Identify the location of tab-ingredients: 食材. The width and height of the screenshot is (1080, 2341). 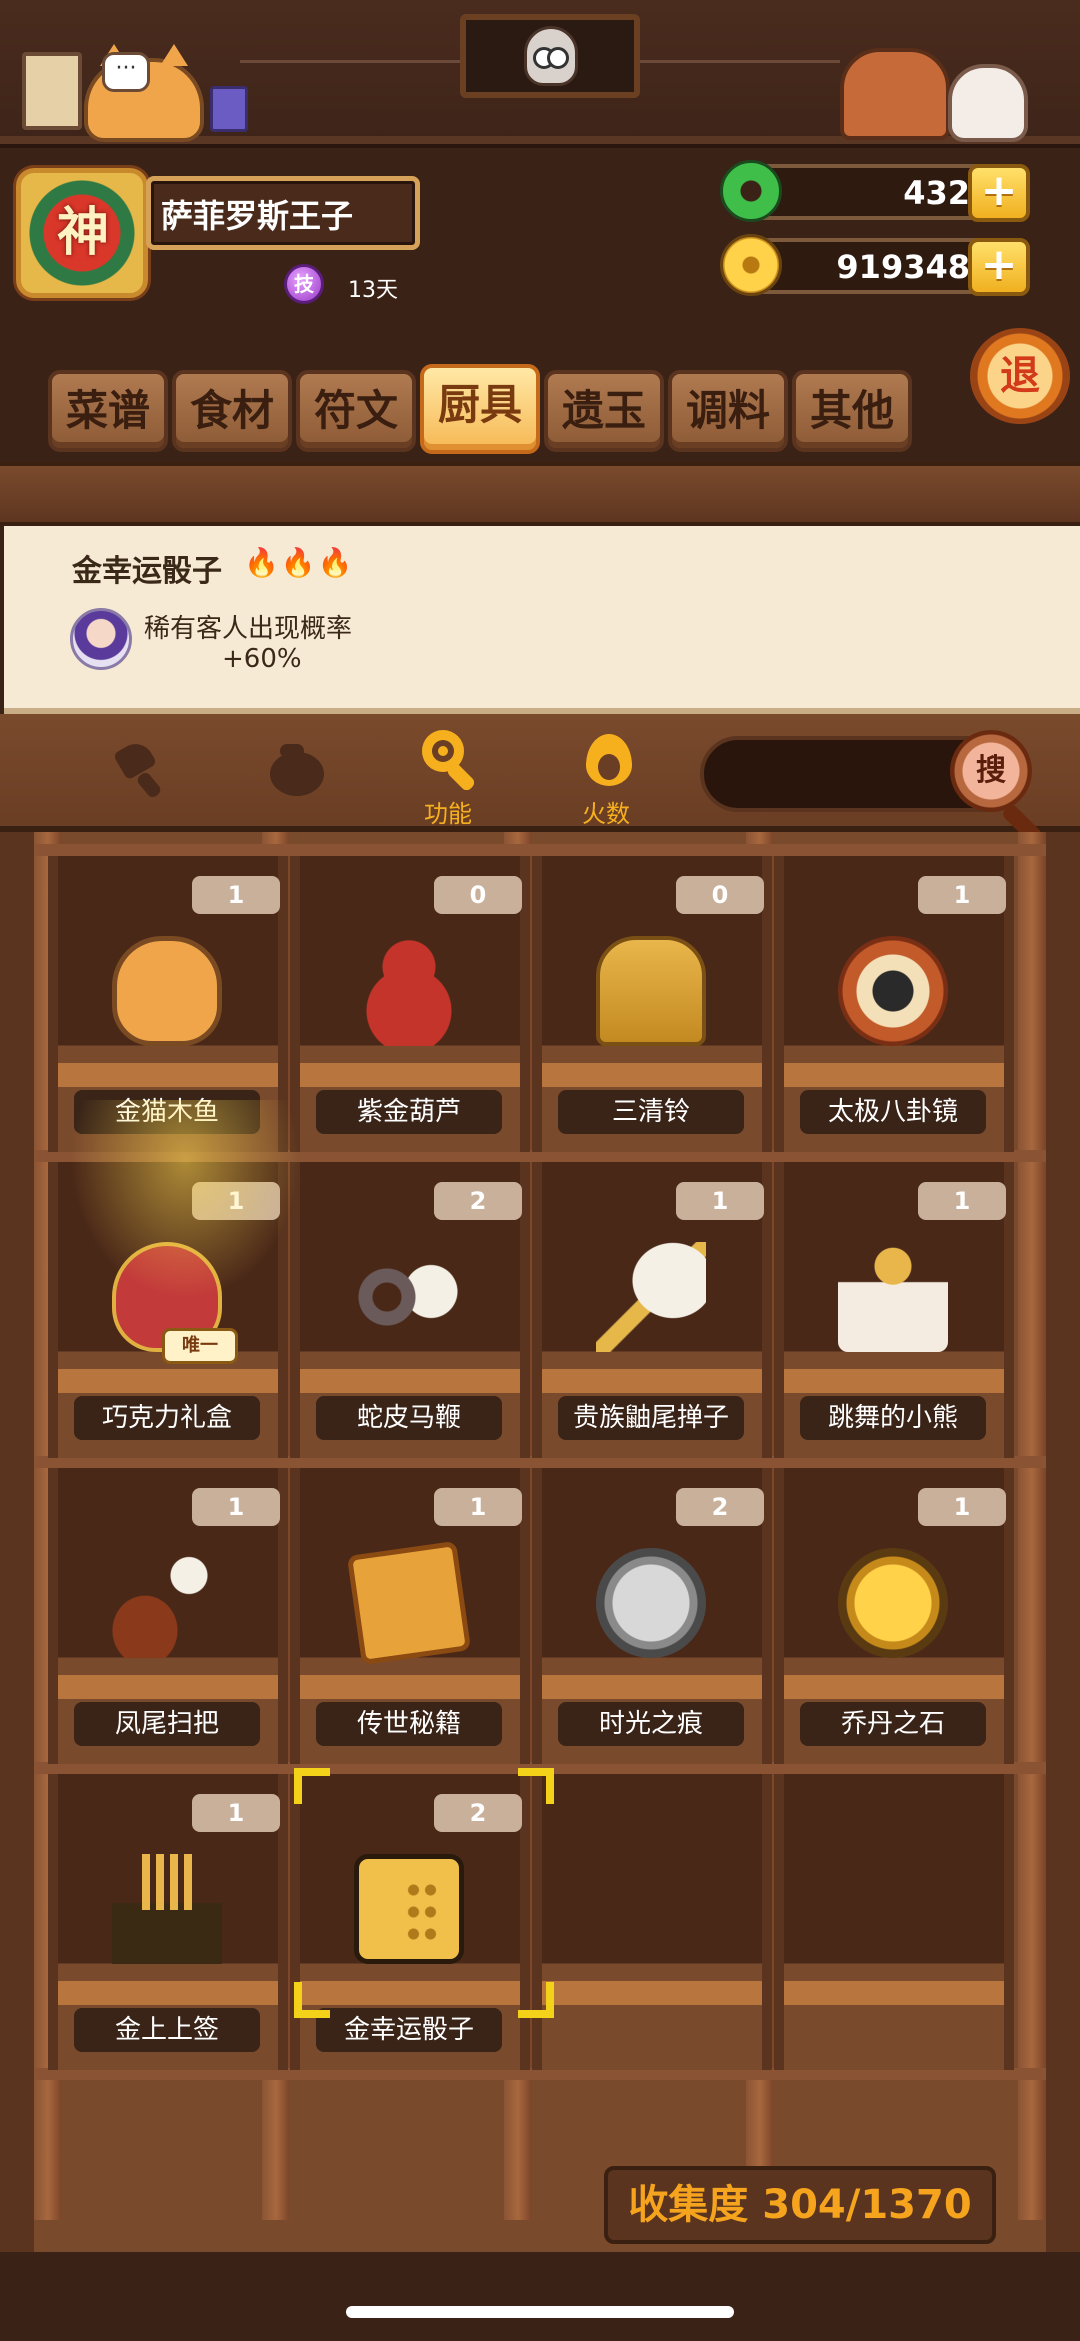
(232, 411).